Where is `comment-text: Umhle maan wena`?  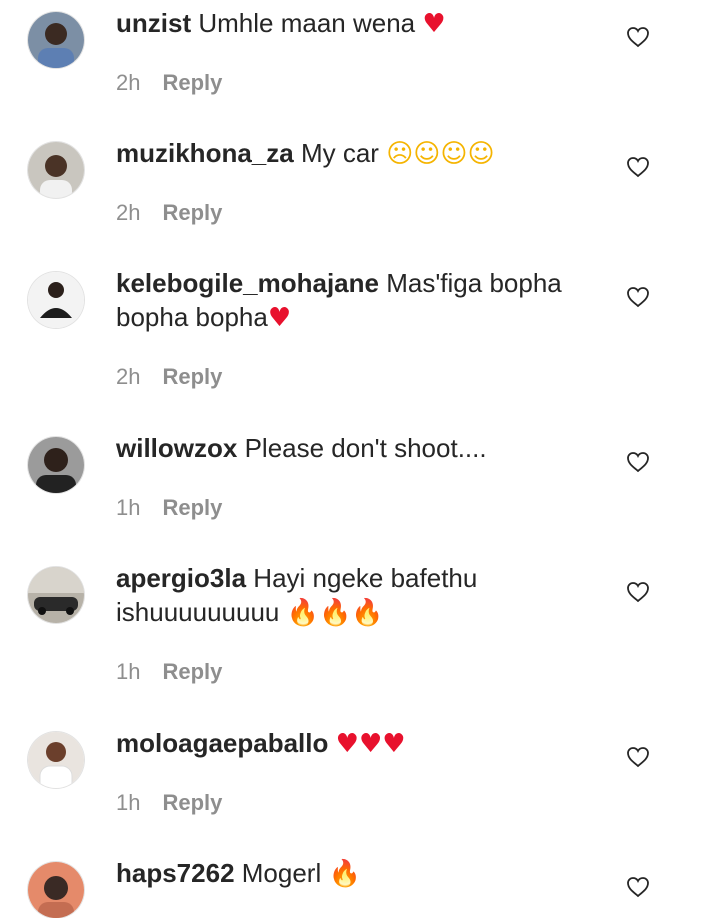
comment-text: Umhle maan wena is located at coordinates (307, 23).